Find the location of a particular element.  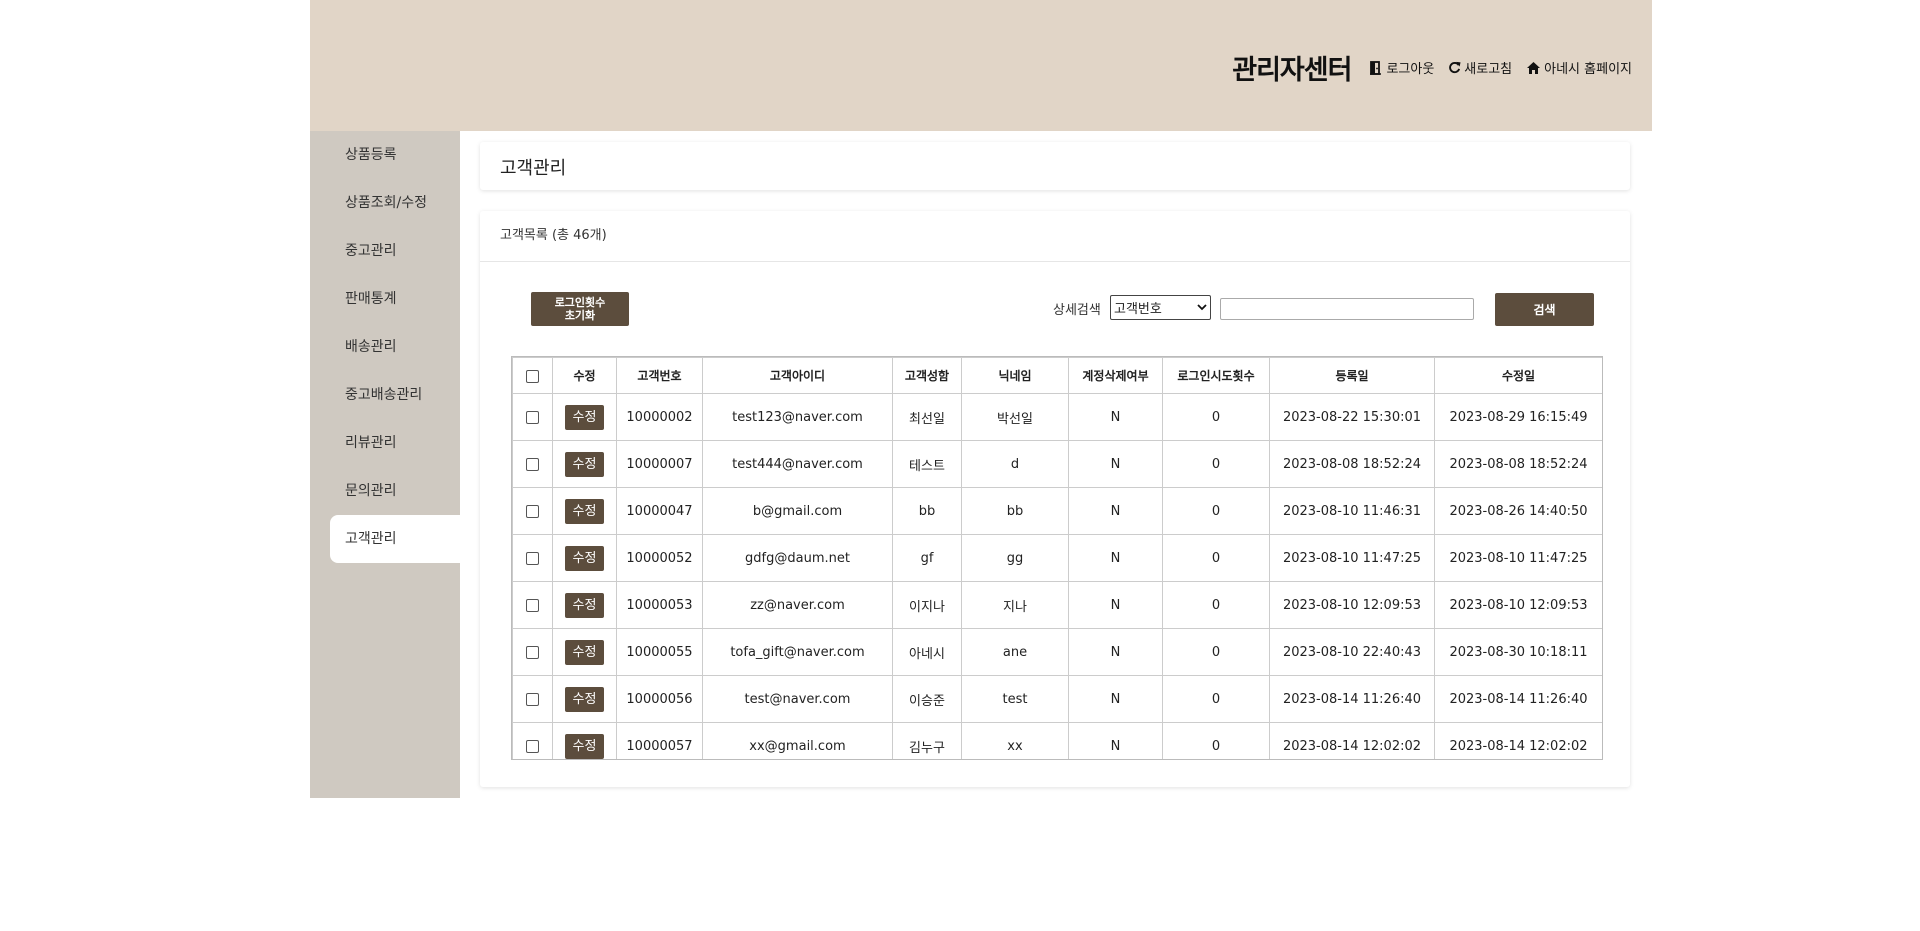

cell-updated: 2023-08-14 11:26:40 is located at coordinates (1518, 699).